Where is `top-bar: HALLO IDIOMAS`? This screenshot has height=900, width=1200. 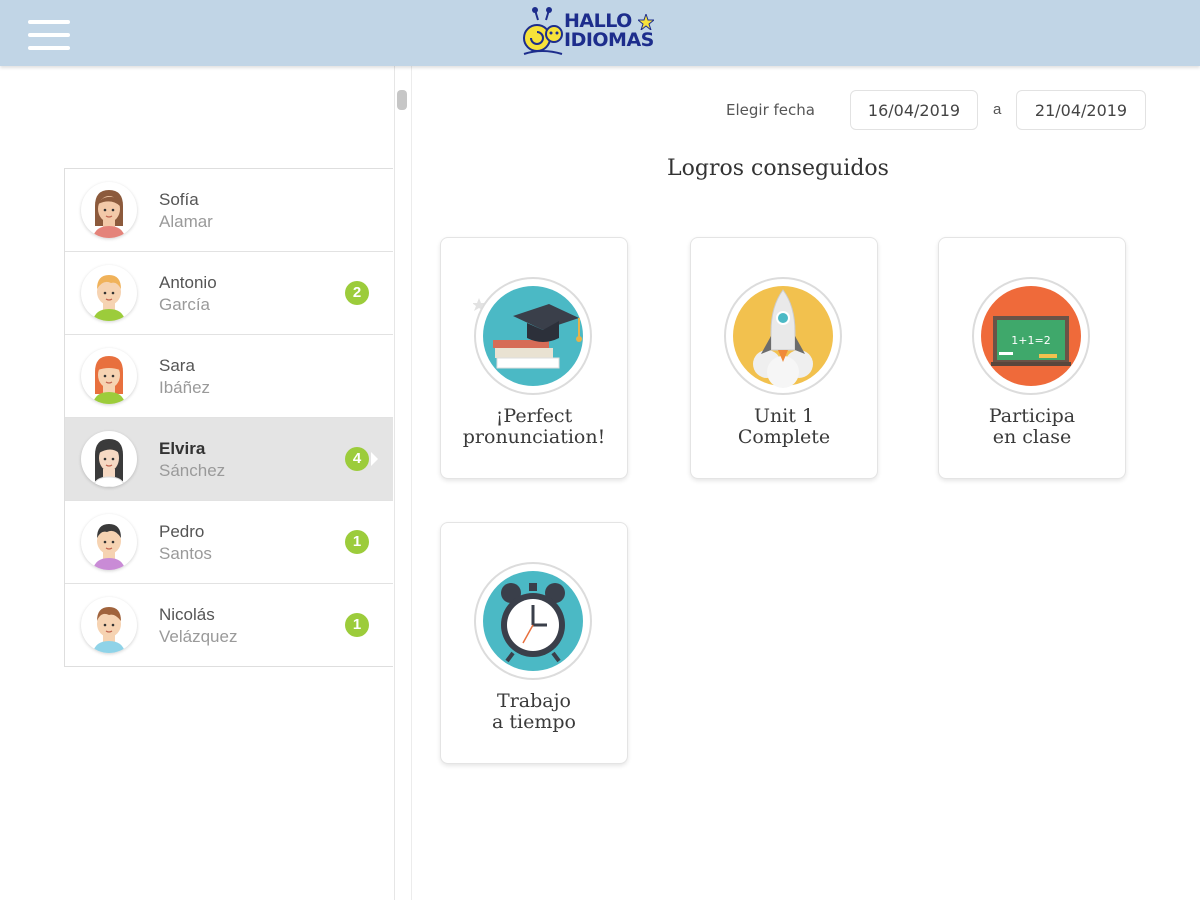 top-bar: HALLO IDIOMAS is located at coordinates (600, 33).